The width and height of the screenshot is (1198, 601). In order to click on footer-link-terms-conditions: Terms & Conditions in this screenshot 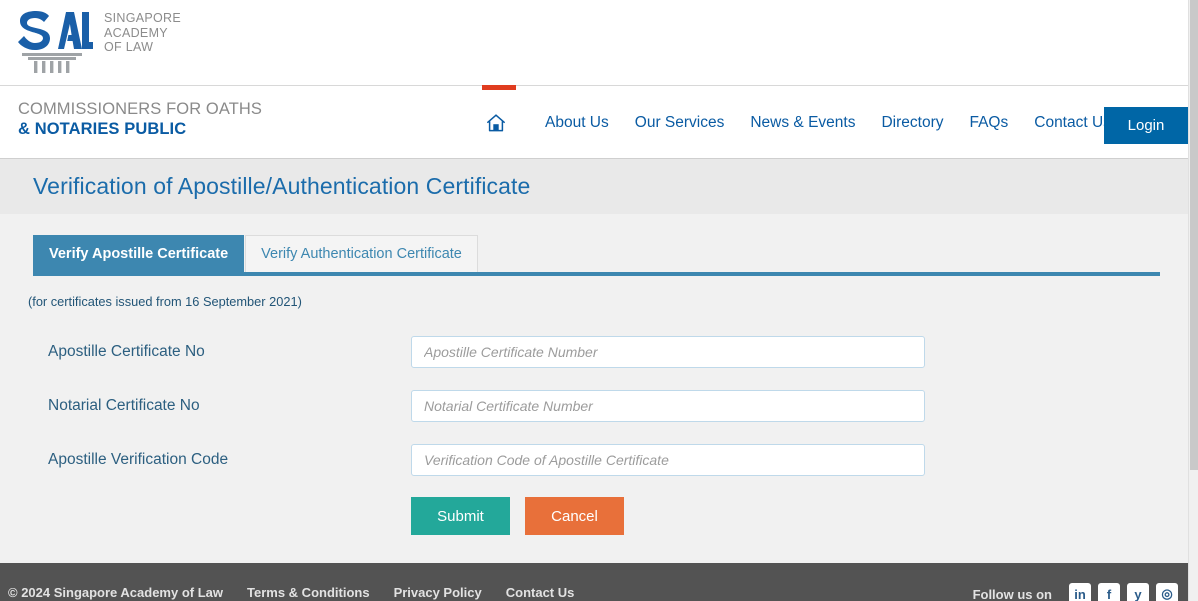, I will do `click(308, 592)`.